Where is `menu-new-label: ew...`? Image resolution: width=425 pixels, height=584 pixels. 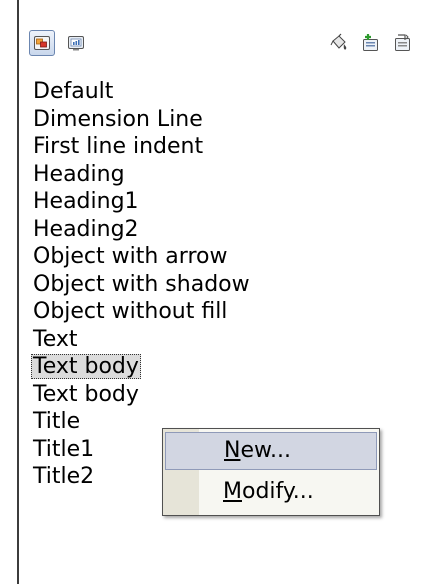 menu-new-label: ew... is located at coordinates (265, 450).